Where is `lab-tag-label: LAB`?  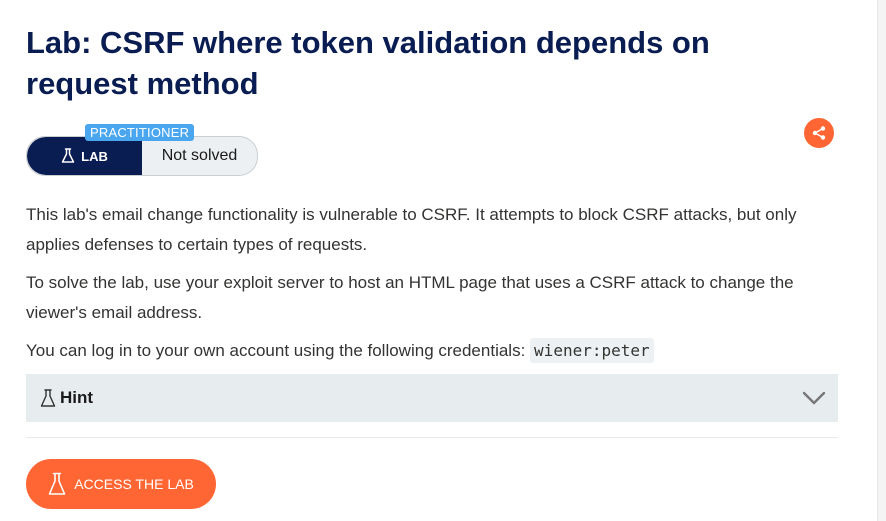 lab-tag-label: LAB is located at coordinates (94, 156).